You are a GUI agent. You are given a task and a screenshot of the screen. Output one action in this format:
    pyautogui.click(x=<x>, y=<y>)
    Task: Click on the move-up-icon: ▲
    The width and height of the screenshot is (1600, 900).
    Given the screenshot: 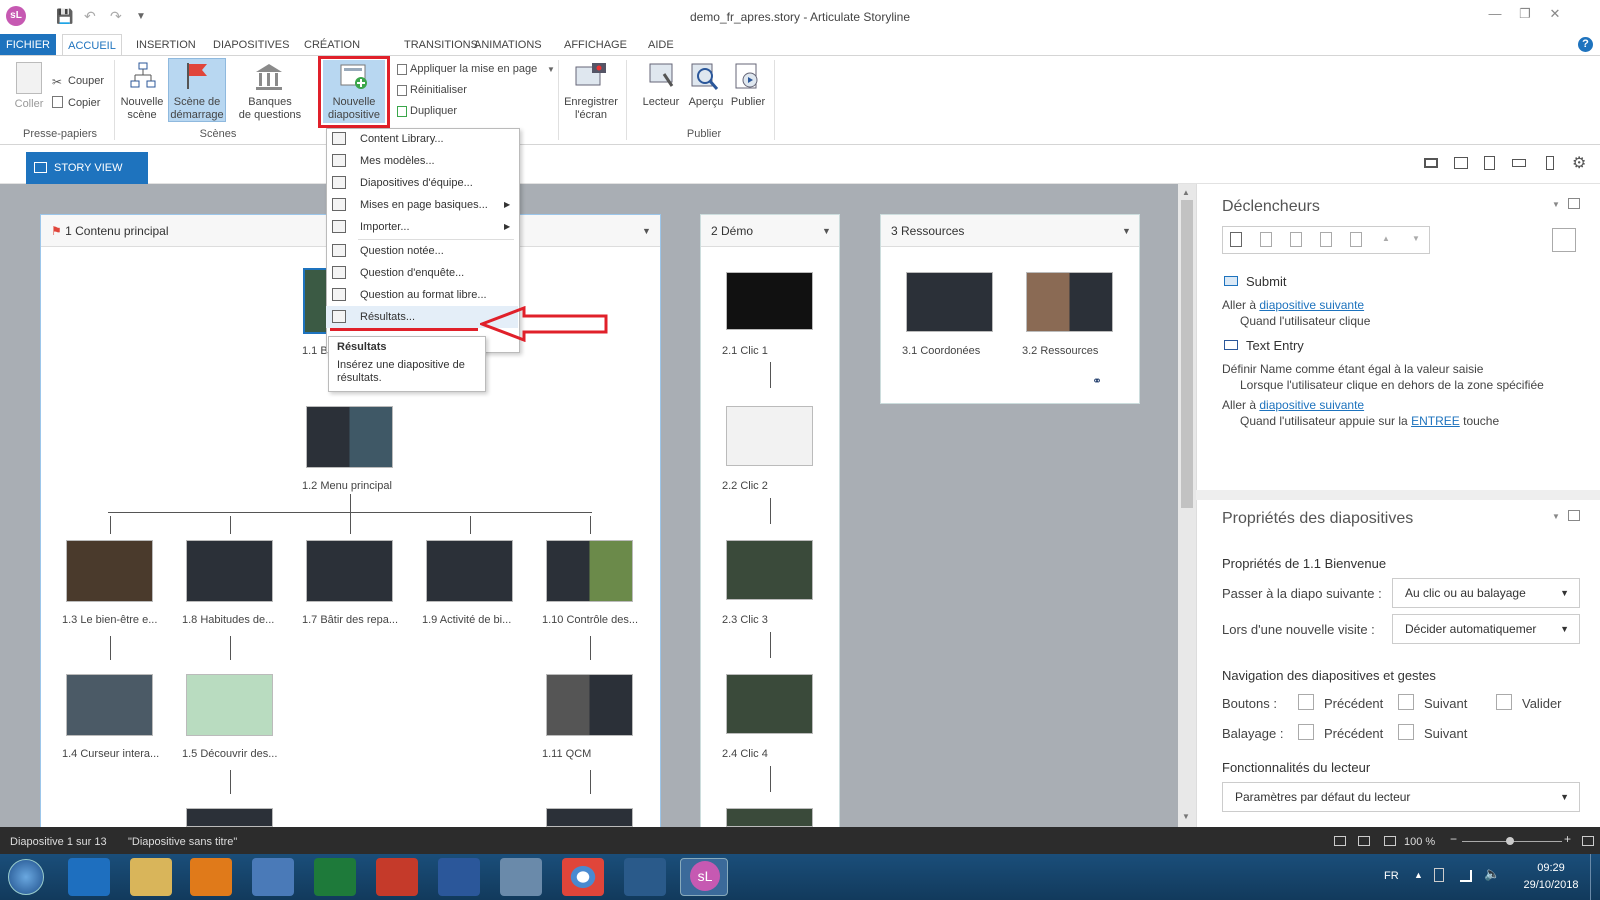 What is the action you would take?
    pyautogui.click(x=1386, y=238)
    